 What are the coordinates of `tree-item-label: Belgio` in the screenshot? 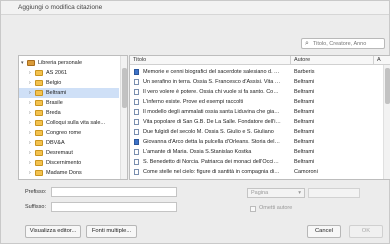 It's located at (54, 83).